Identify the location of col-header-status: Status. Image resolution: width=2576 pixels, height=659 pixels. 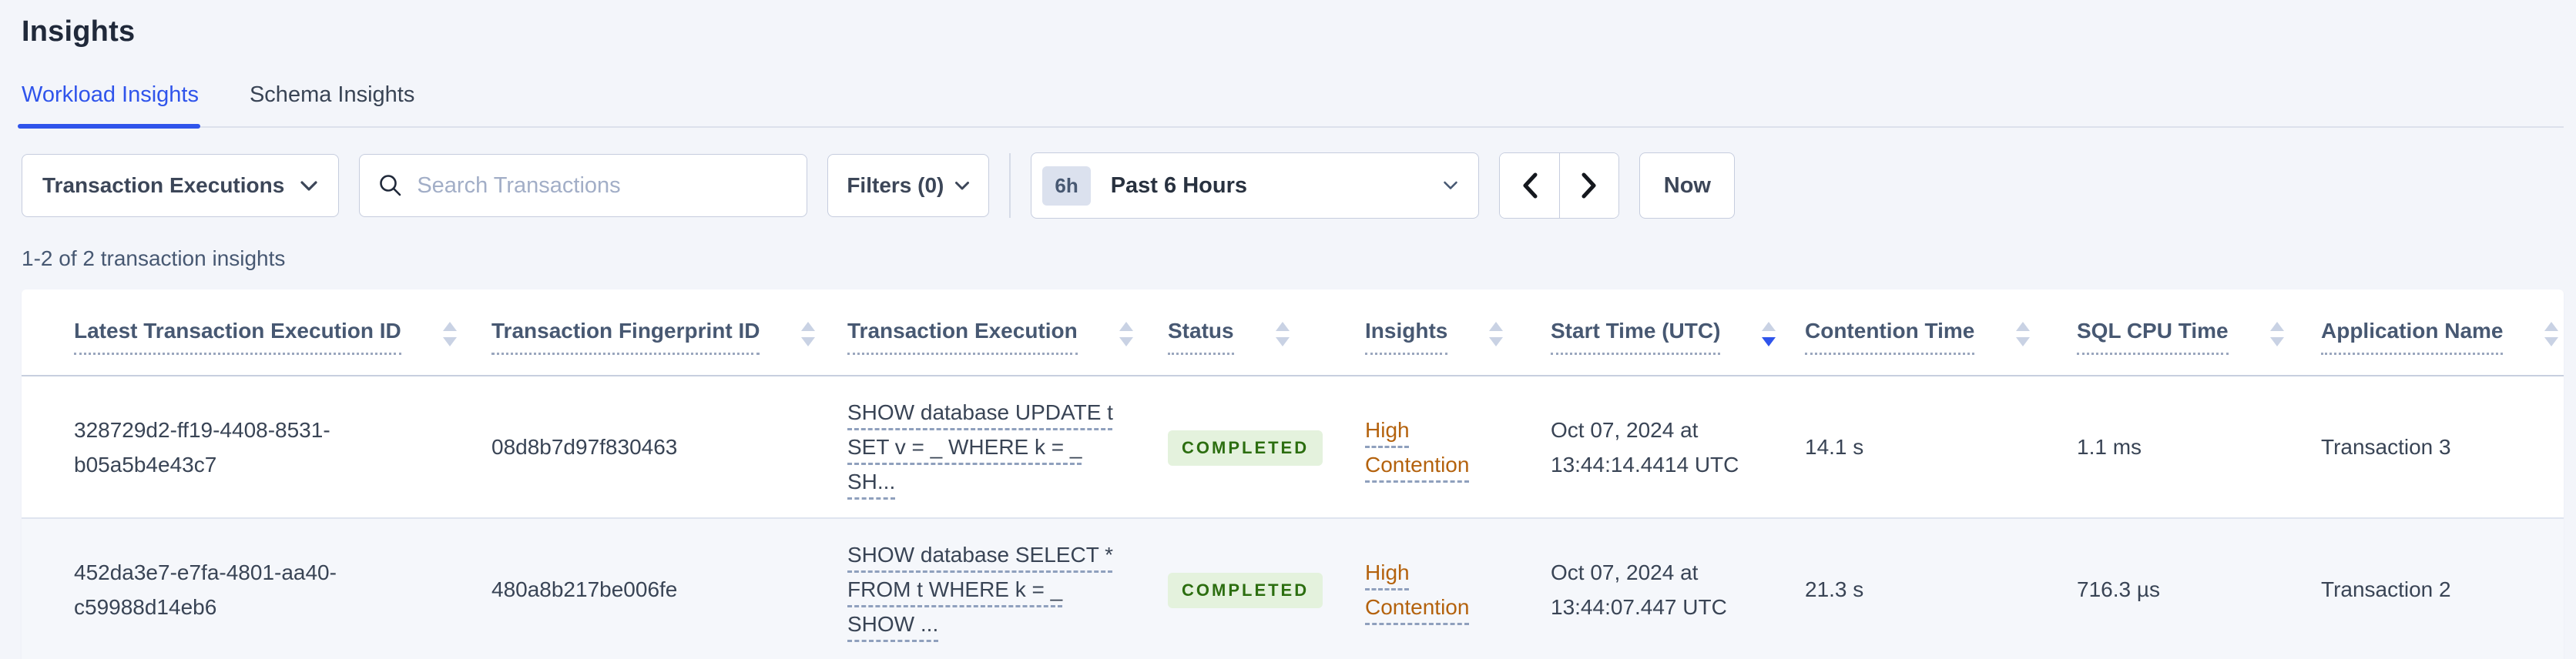
(1243, 332).